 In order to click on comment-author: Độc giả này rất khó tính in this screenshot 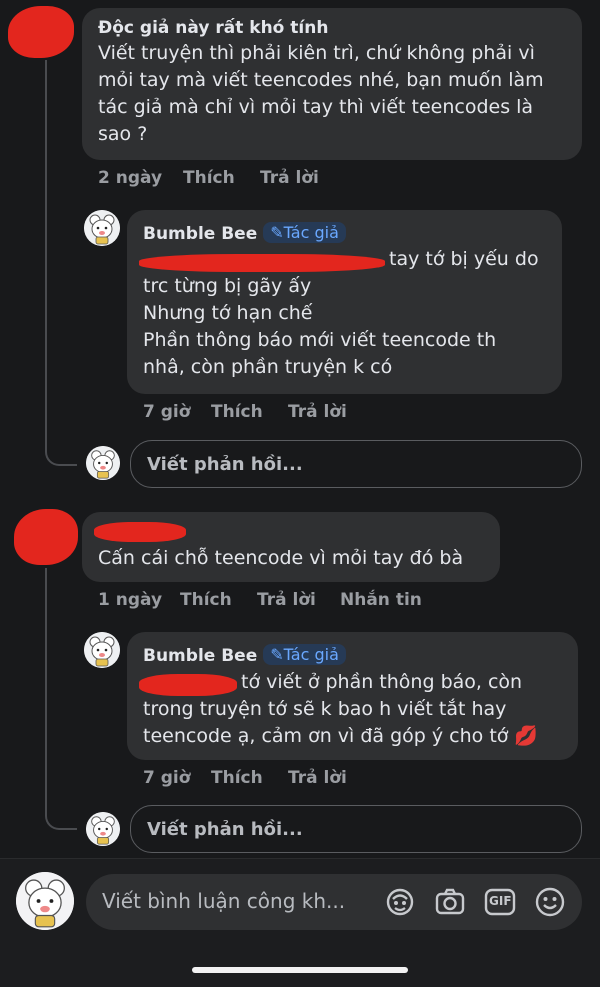, I will do `click(213, 28)`.